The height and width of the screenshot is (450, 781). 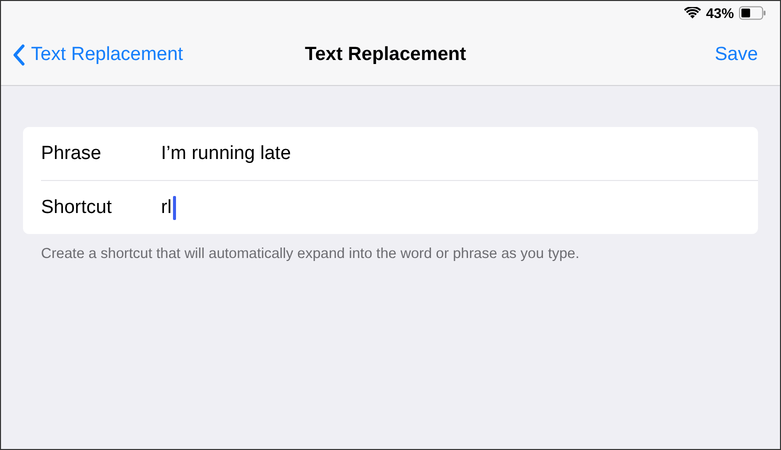 What do you see at coordinates (720, 13) in the screenshot?
I see `battery-percentage: 43%` at bounding box center [720, 13].